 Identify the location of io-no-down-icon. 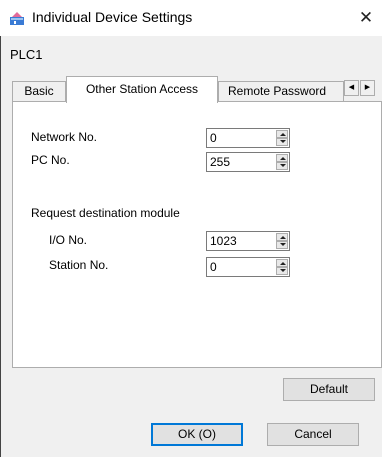
(282, 245).